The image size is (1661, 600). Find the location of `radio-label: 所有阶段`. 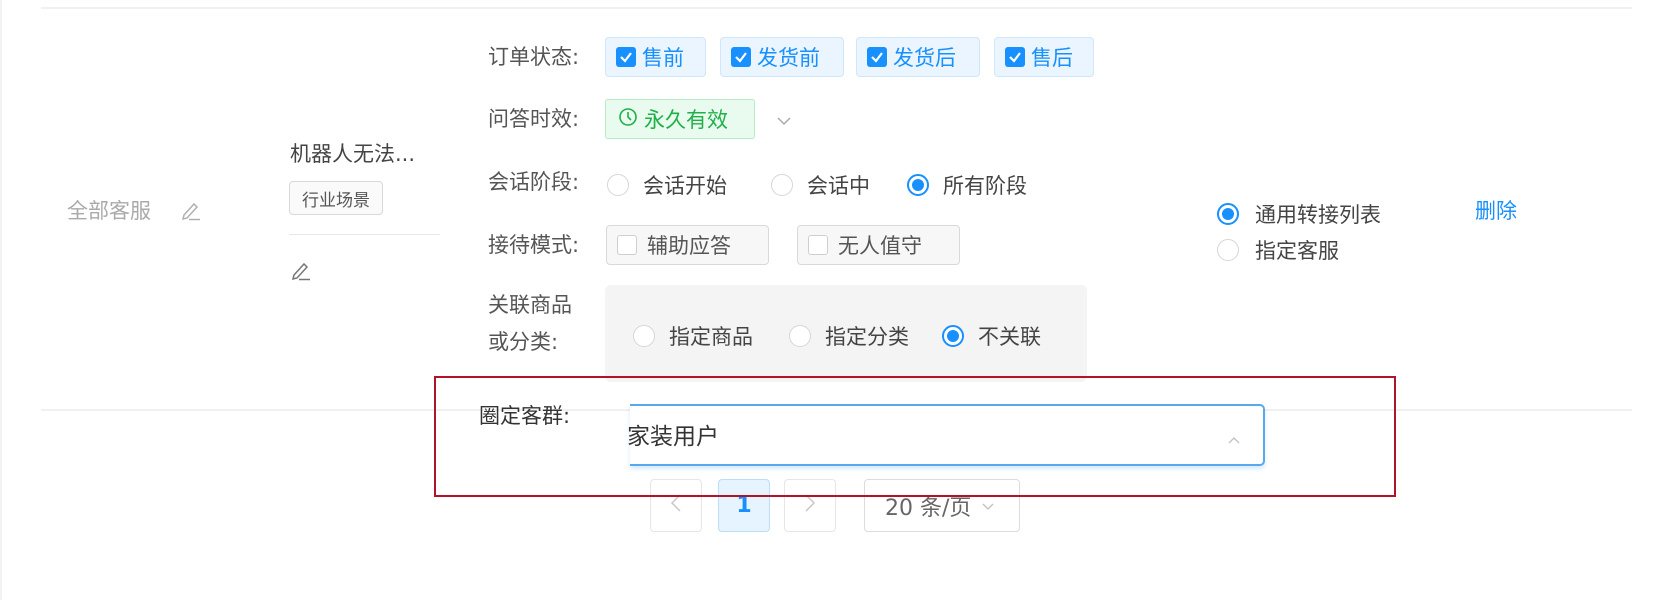

radio-label: 所有阶段 is located at coordinates (985, 186).